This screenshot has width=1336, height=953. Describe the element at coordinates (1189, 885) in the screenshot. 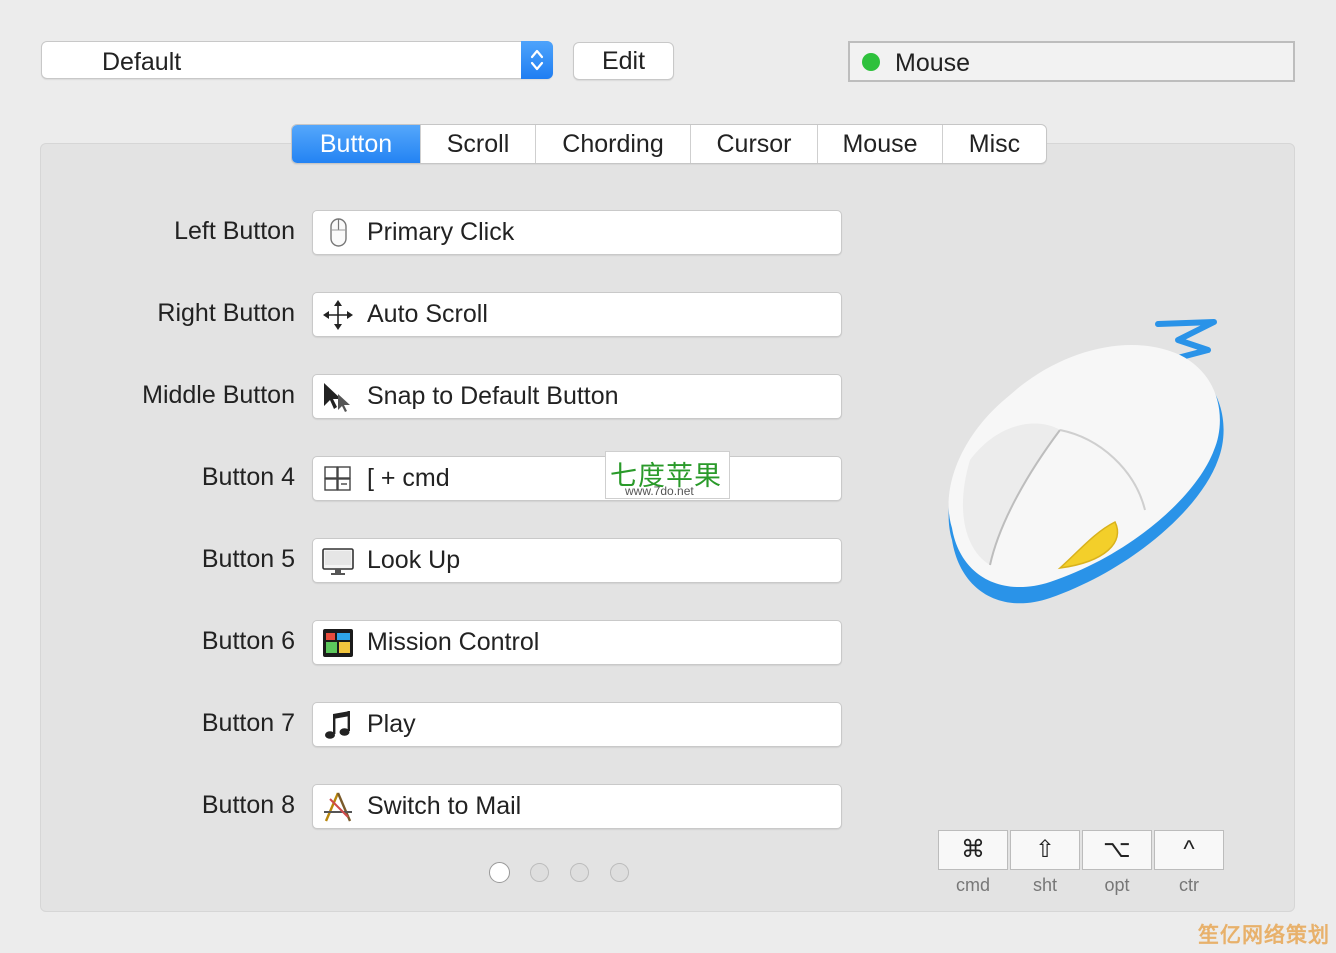

I see `control-key-label: ctr` at that location.